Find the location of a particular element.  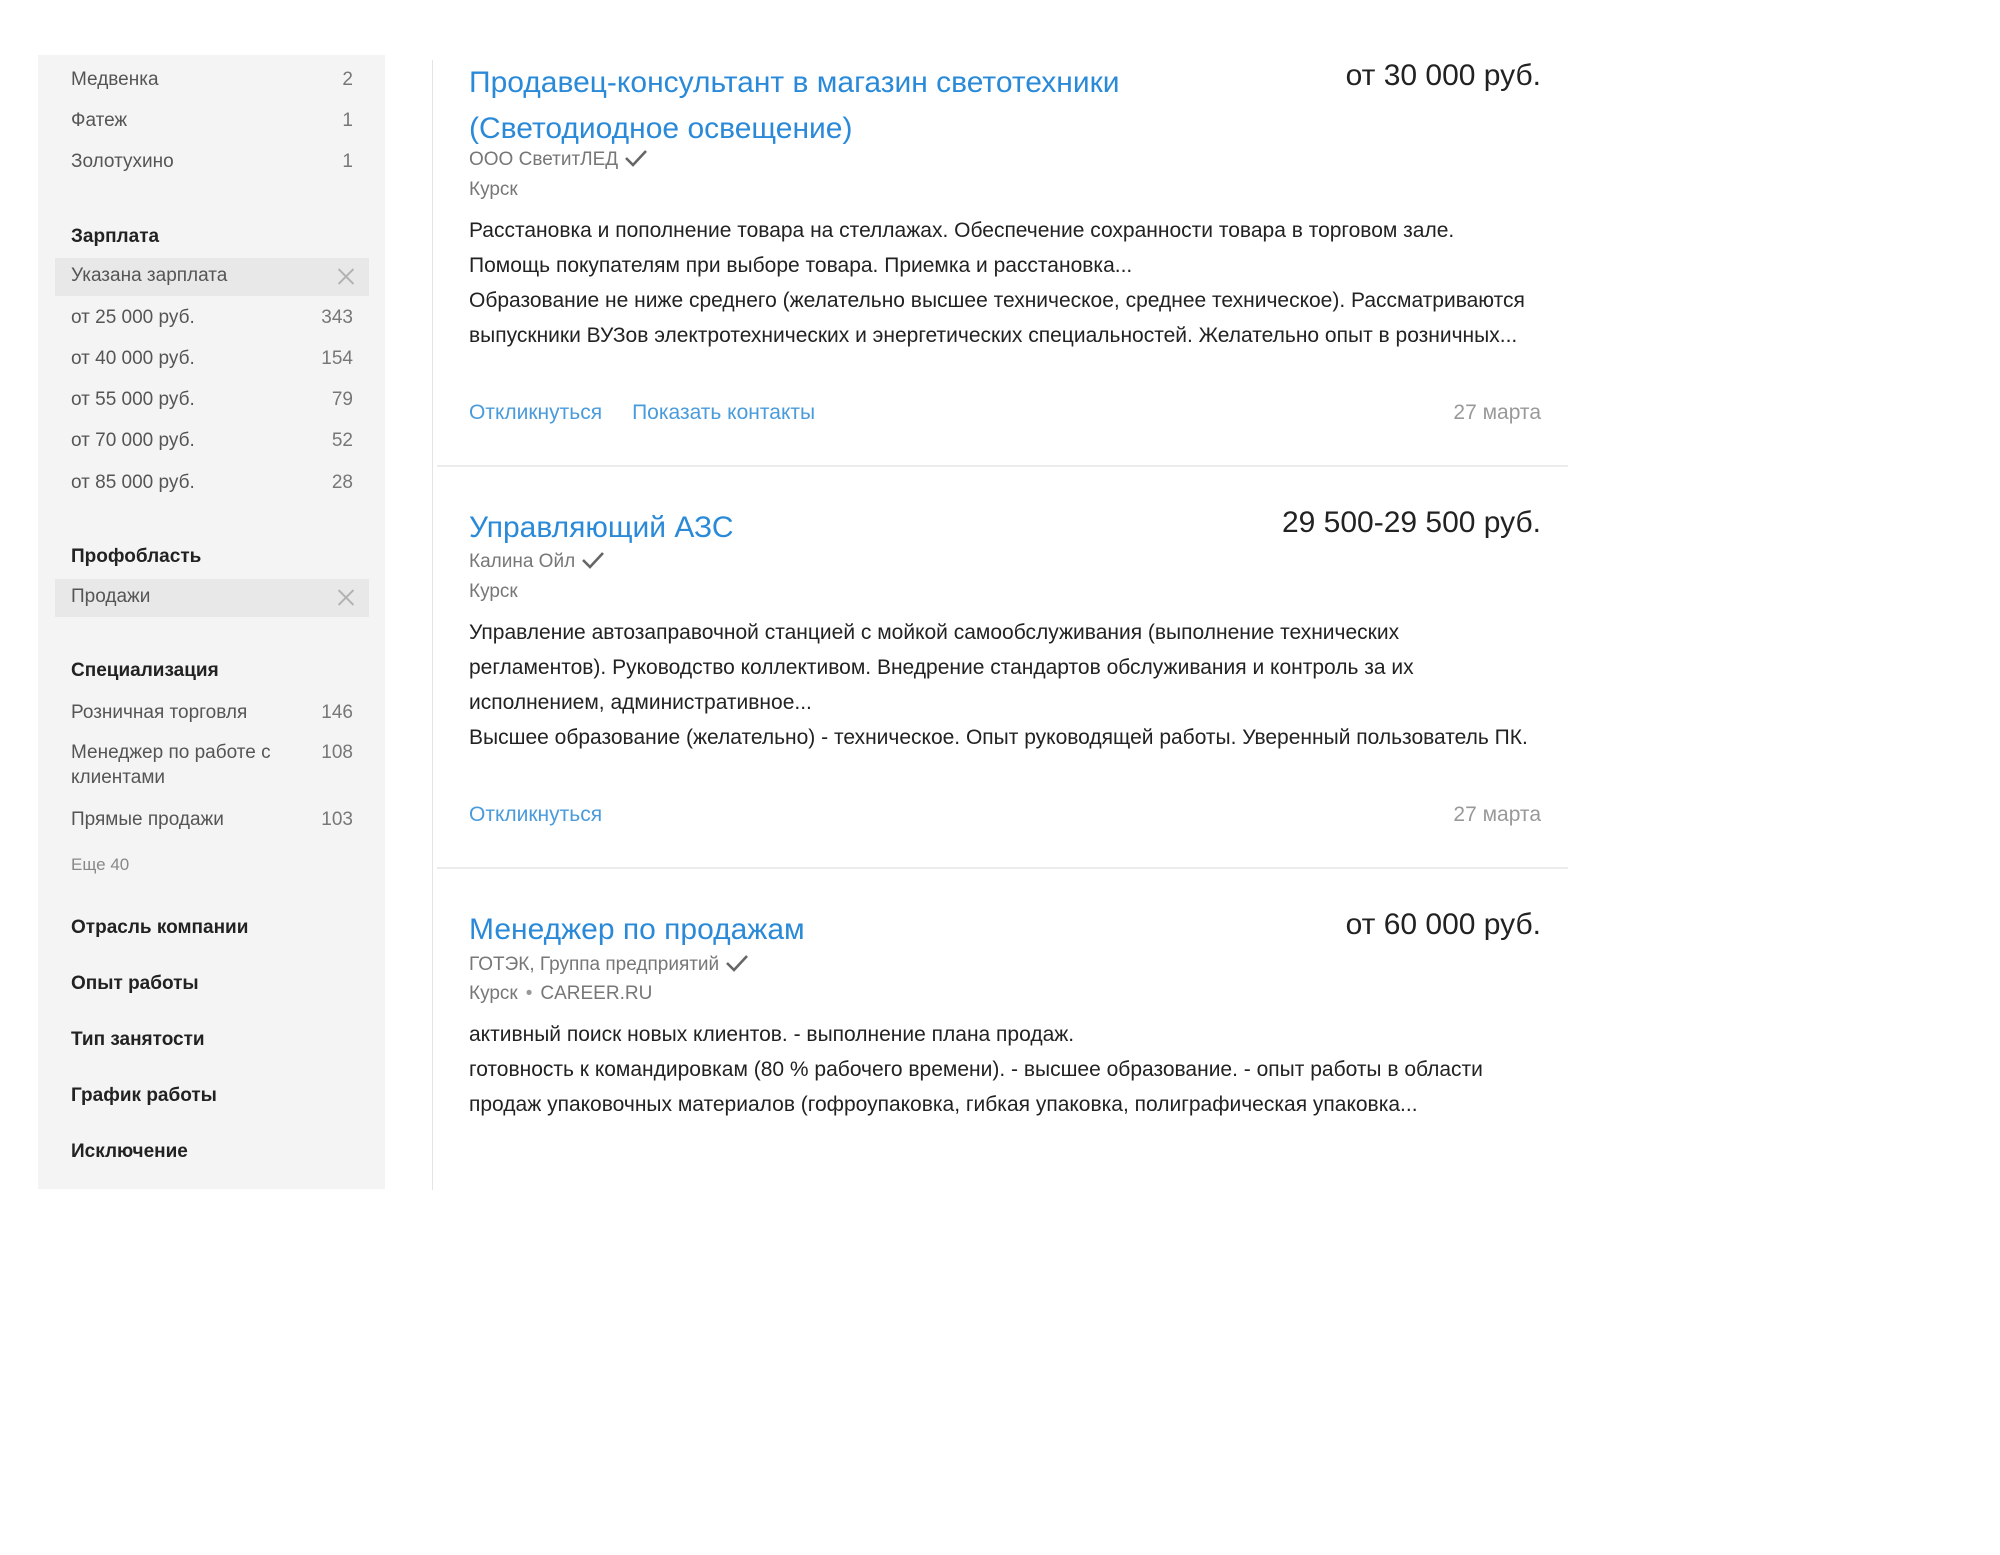

vacancy-title-link: Управляющий АЗС is located at coordinates (819, 528).